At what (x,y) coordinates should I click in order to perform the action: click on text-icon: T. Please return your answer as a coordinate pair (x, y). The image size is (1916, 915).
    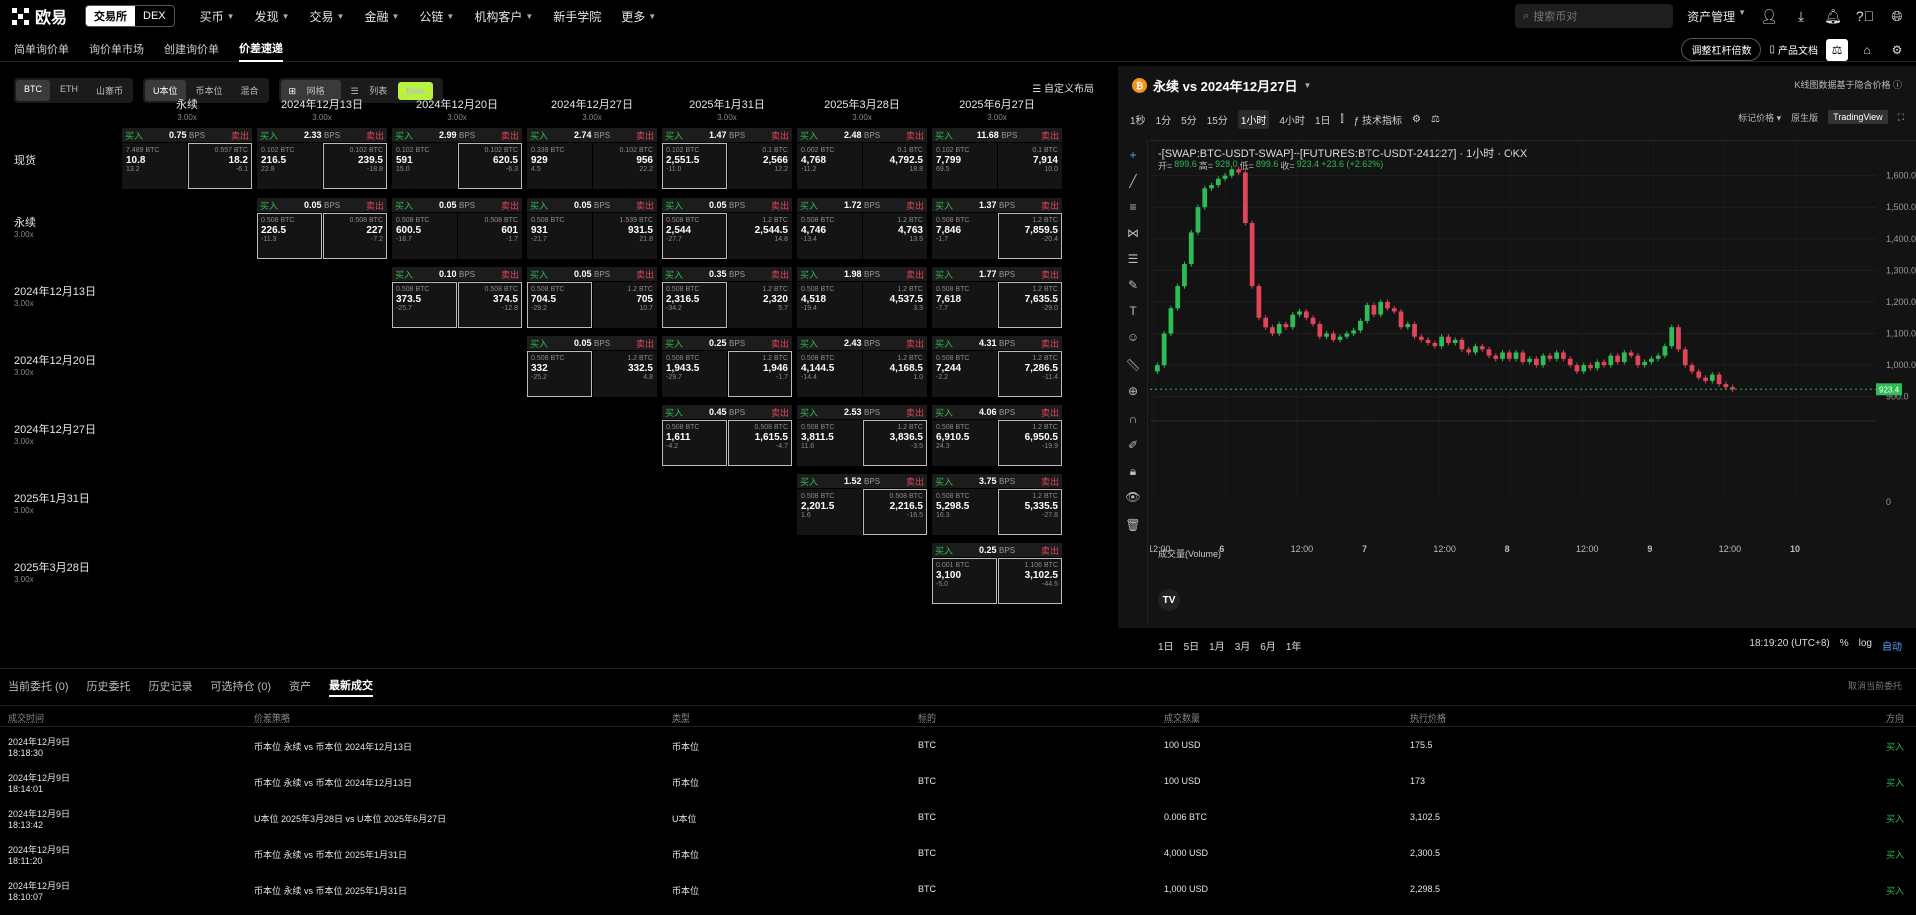
    Looking at the image, I should click on (1133, 312).